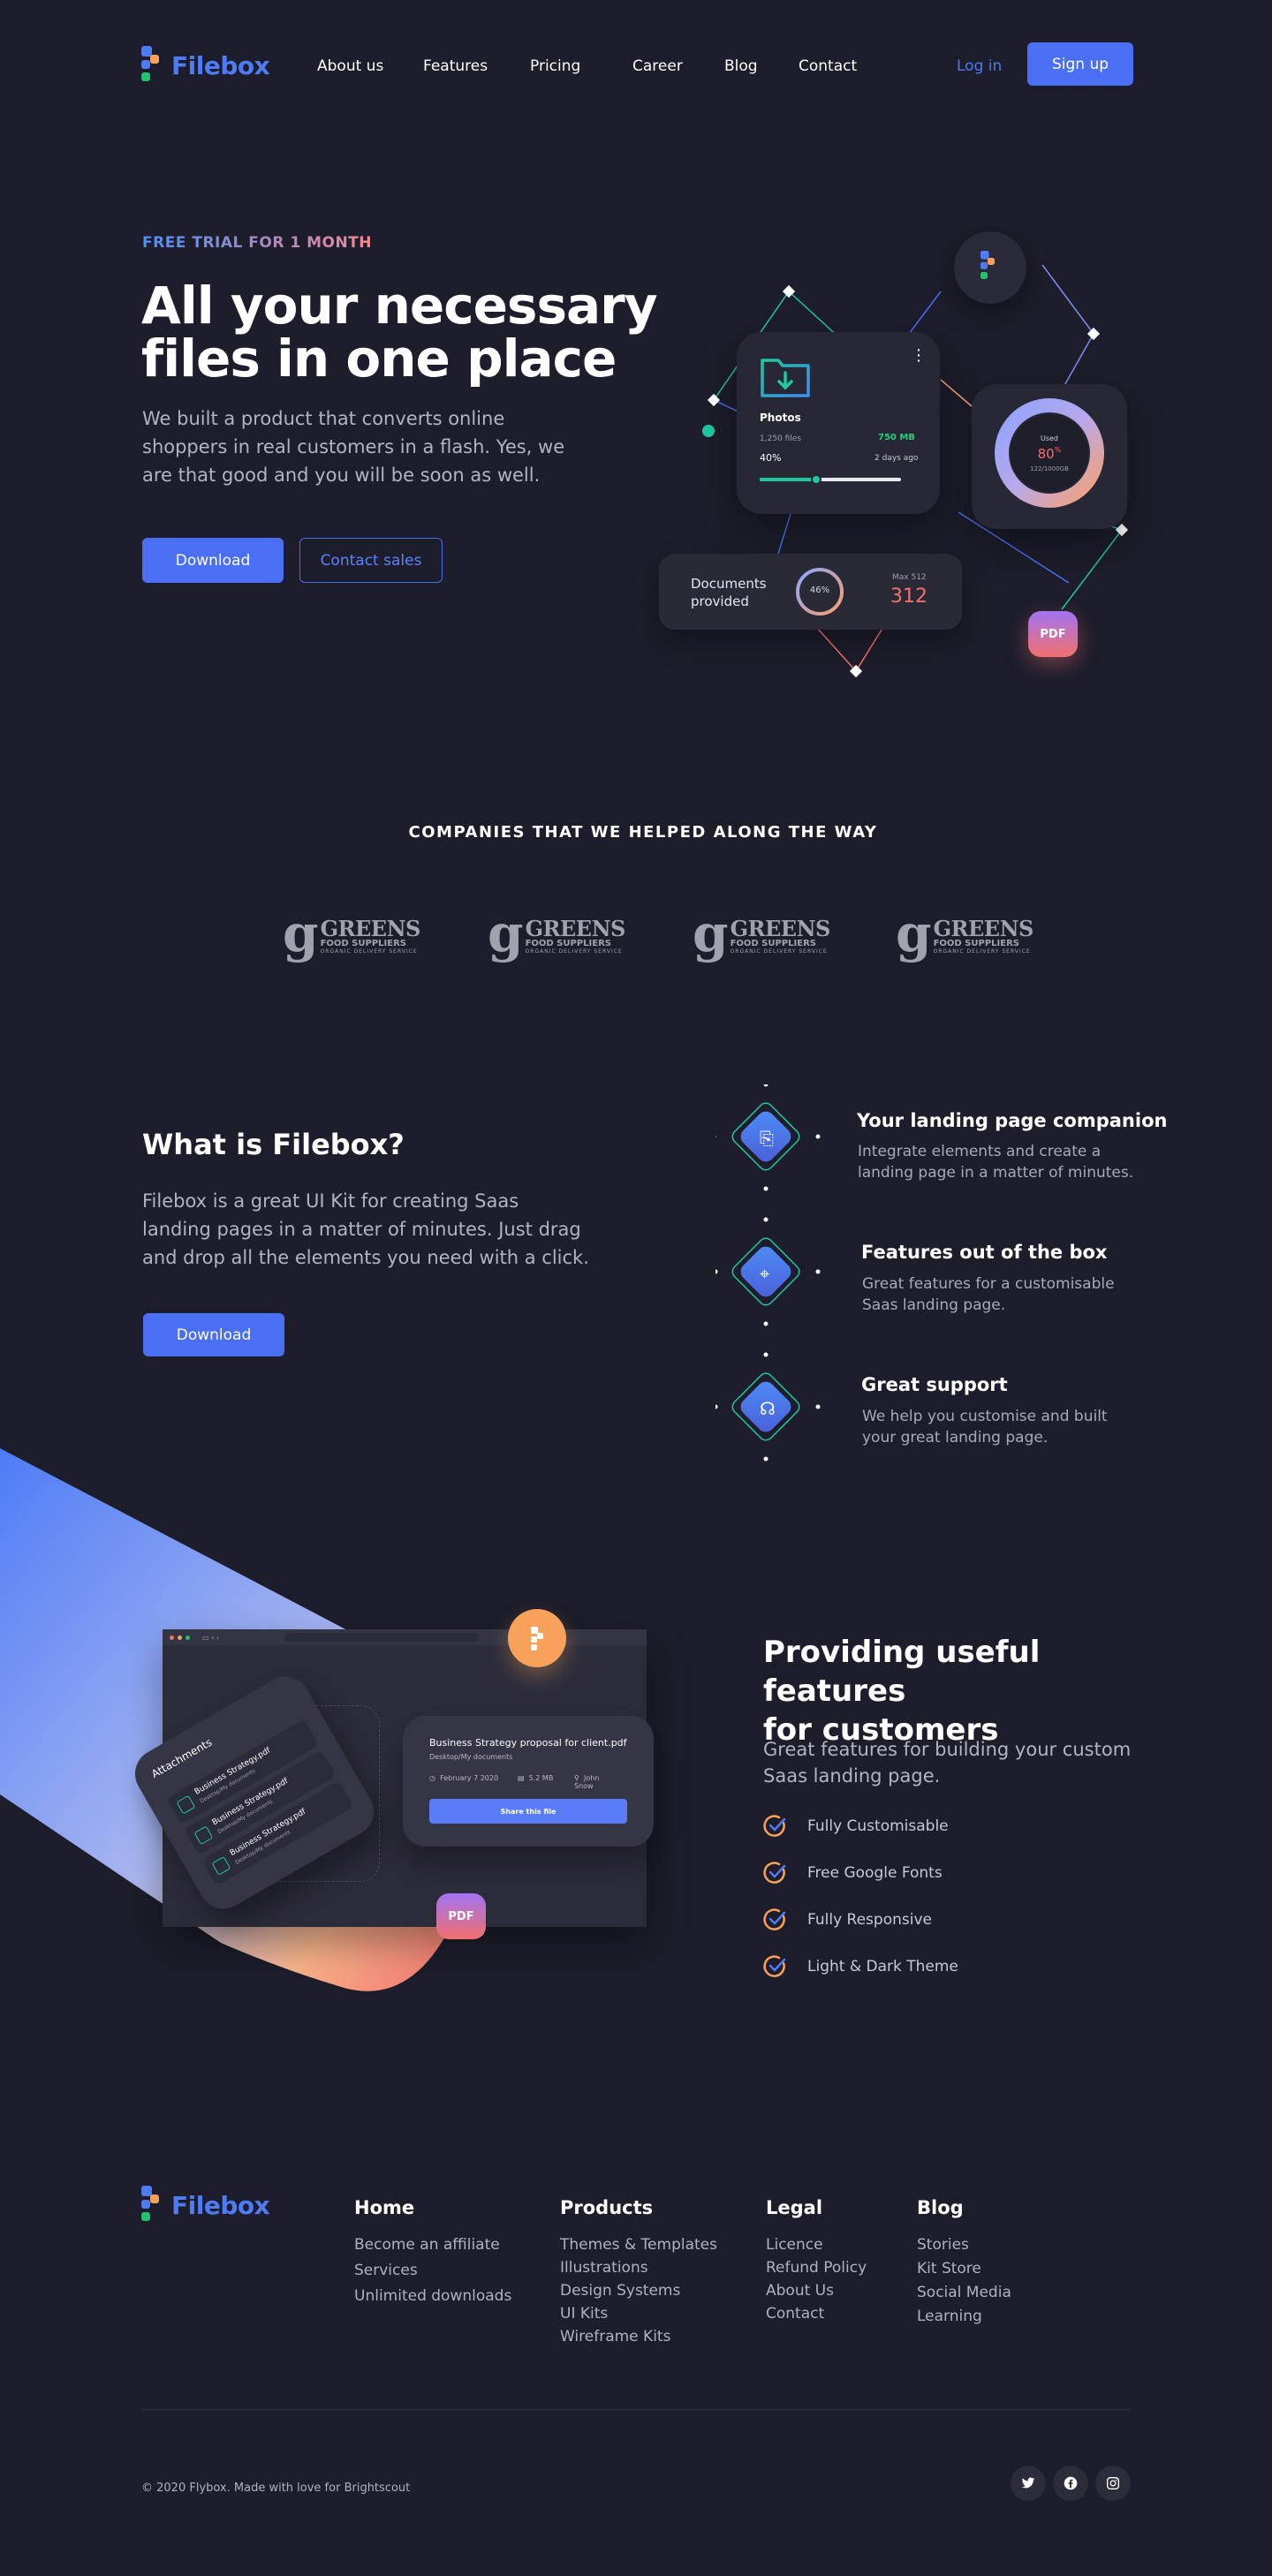  I want to click on photos-percent: 40%, so click(771, 458).